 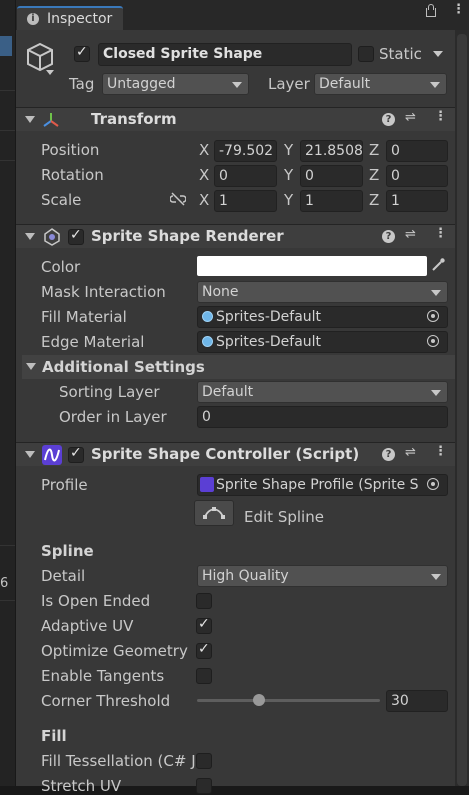 What do you see at coordinates (345, 84) in the screenshot?
I see `layer-value: Default` at bounding box center [345, 84].